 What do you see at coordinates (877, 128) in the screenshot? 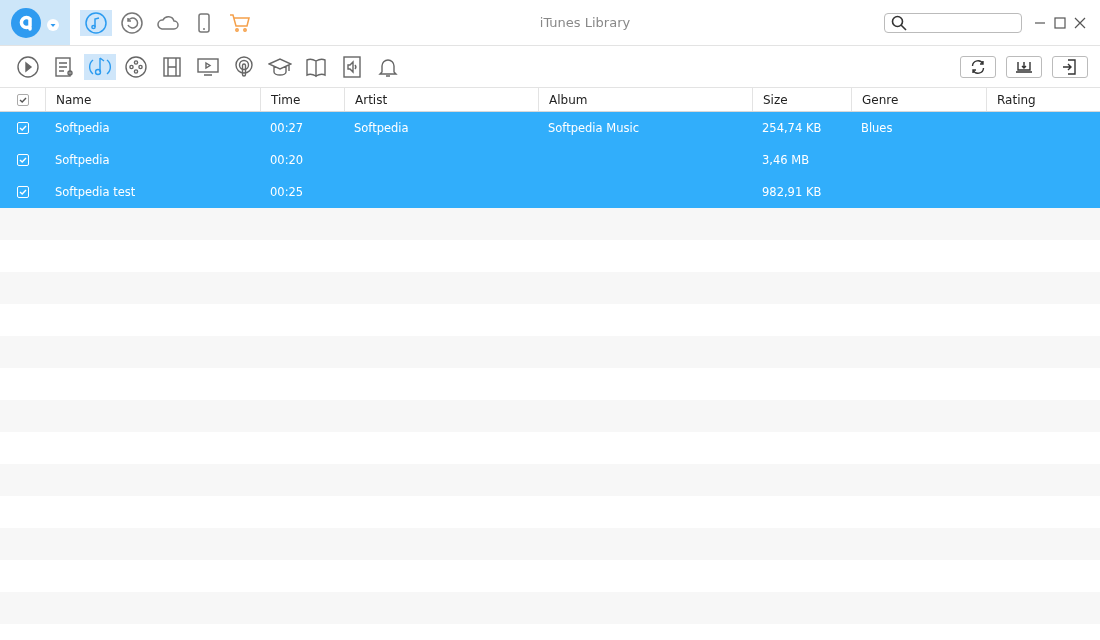
I see `table-cell: Blues` at bounding box center [877, 128].